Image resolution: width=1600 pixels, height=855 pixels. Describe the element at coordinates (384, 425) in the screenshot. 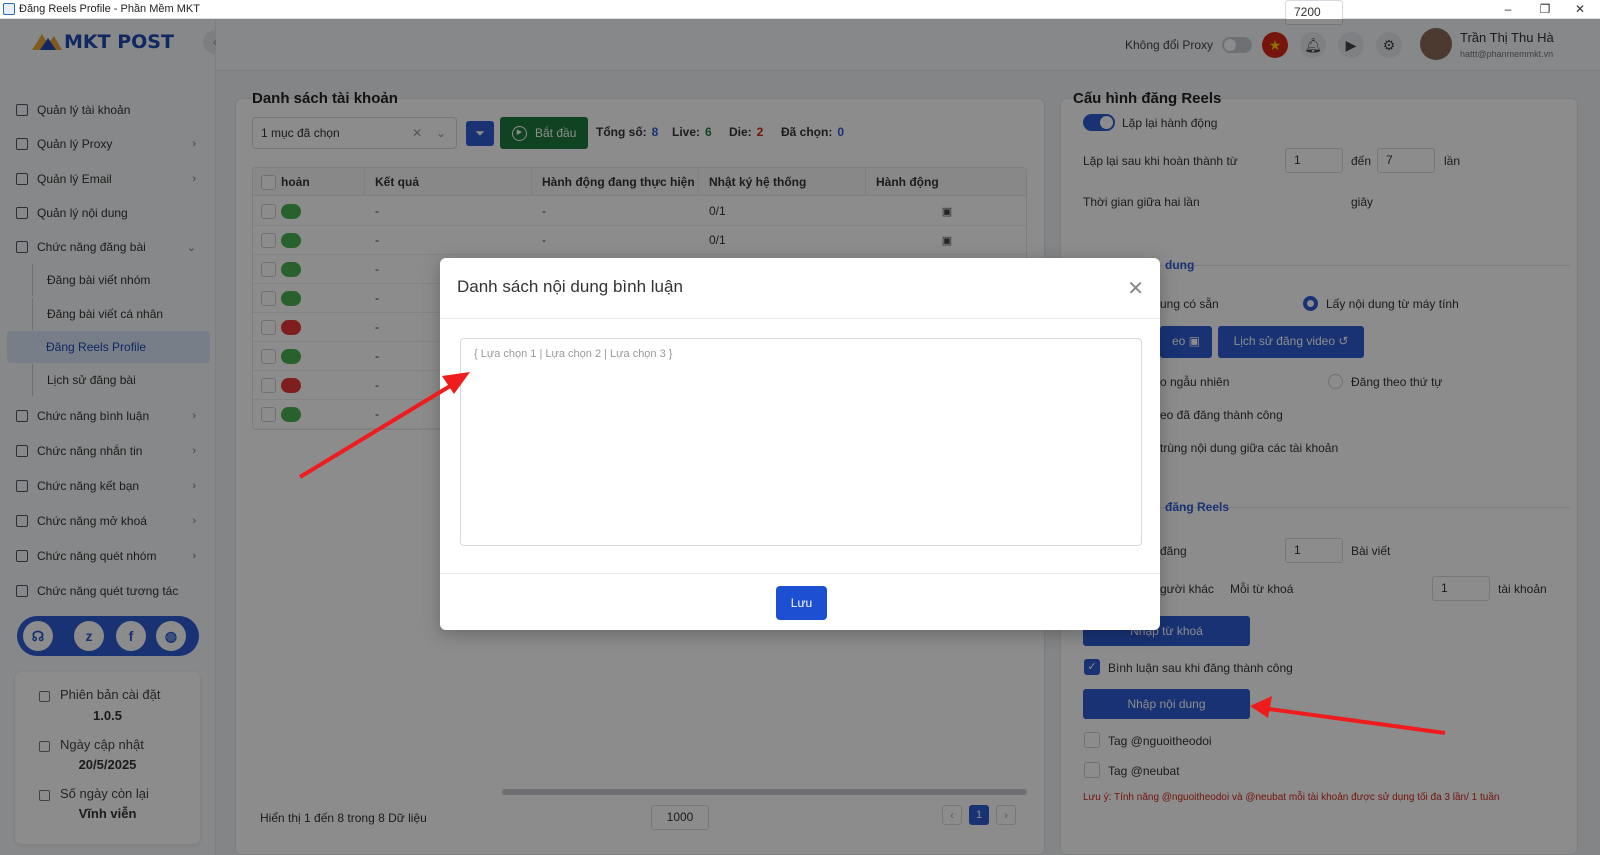

I see `arrow-to-textarea` at that location.